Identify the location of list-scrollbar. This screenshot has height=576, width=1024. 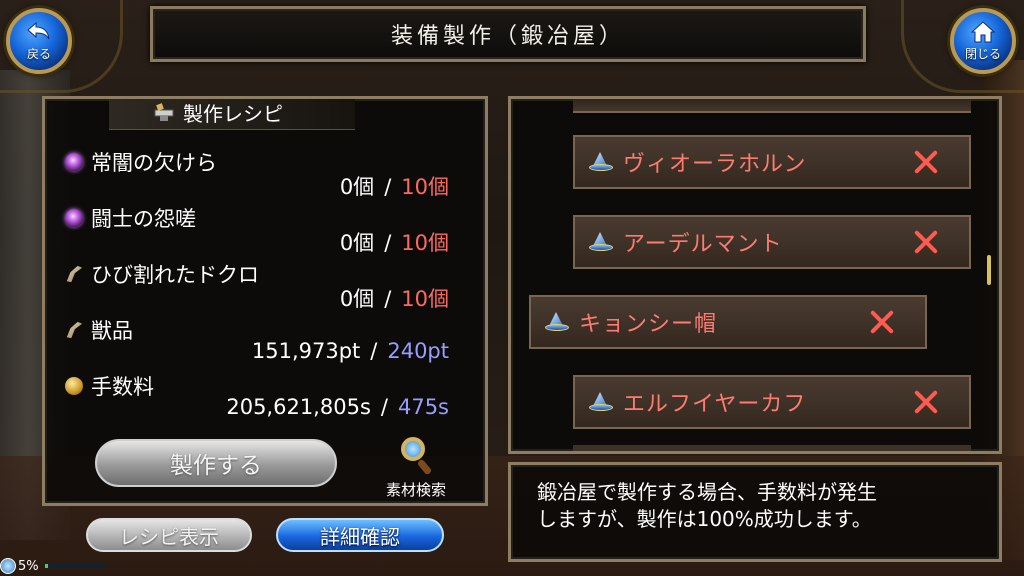
(989, 270).